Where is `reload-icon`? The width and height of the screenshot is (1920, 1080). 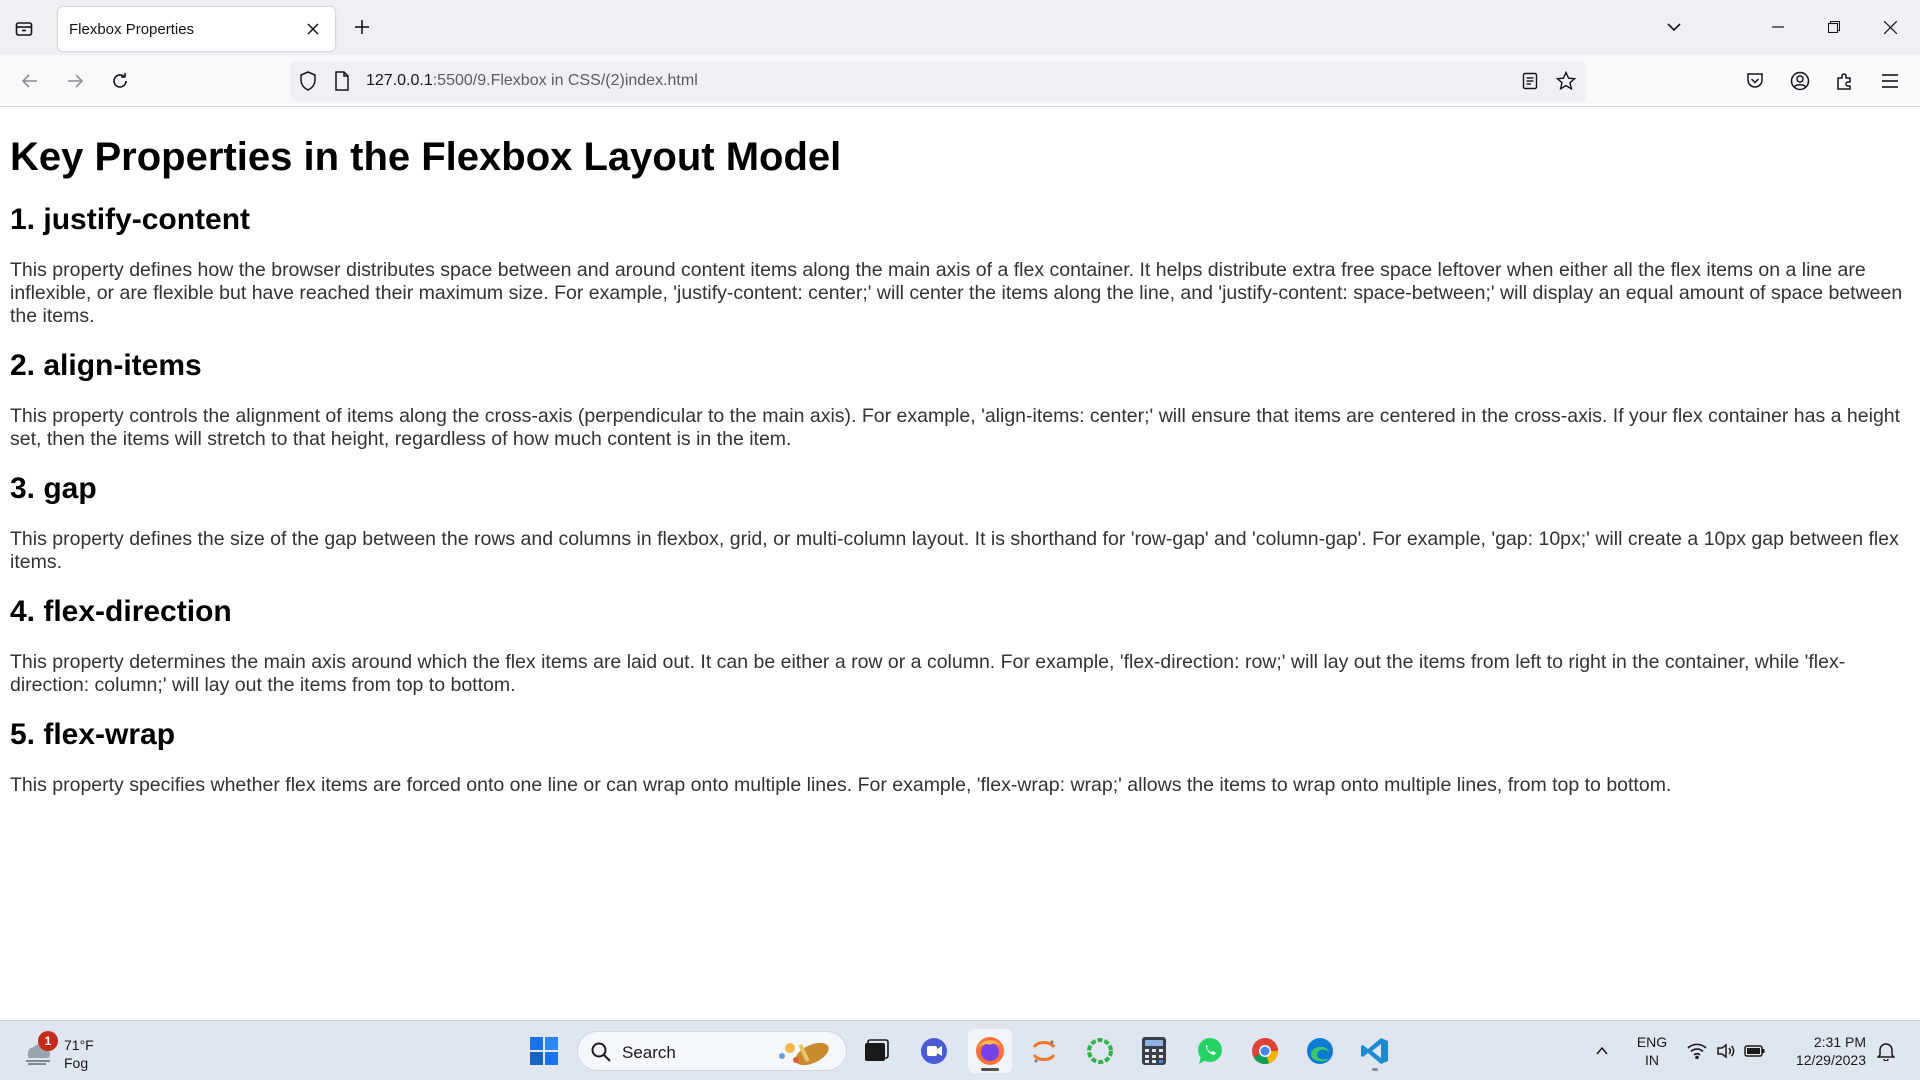 reload-icon is located at coordinates (120, 81).